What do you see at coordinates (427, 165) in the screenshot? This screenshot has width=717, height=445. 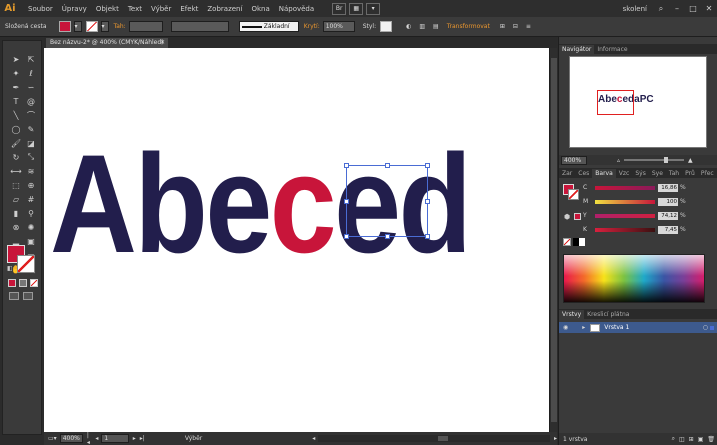 I see `handle-top-right` at bounding box center [427, 165].